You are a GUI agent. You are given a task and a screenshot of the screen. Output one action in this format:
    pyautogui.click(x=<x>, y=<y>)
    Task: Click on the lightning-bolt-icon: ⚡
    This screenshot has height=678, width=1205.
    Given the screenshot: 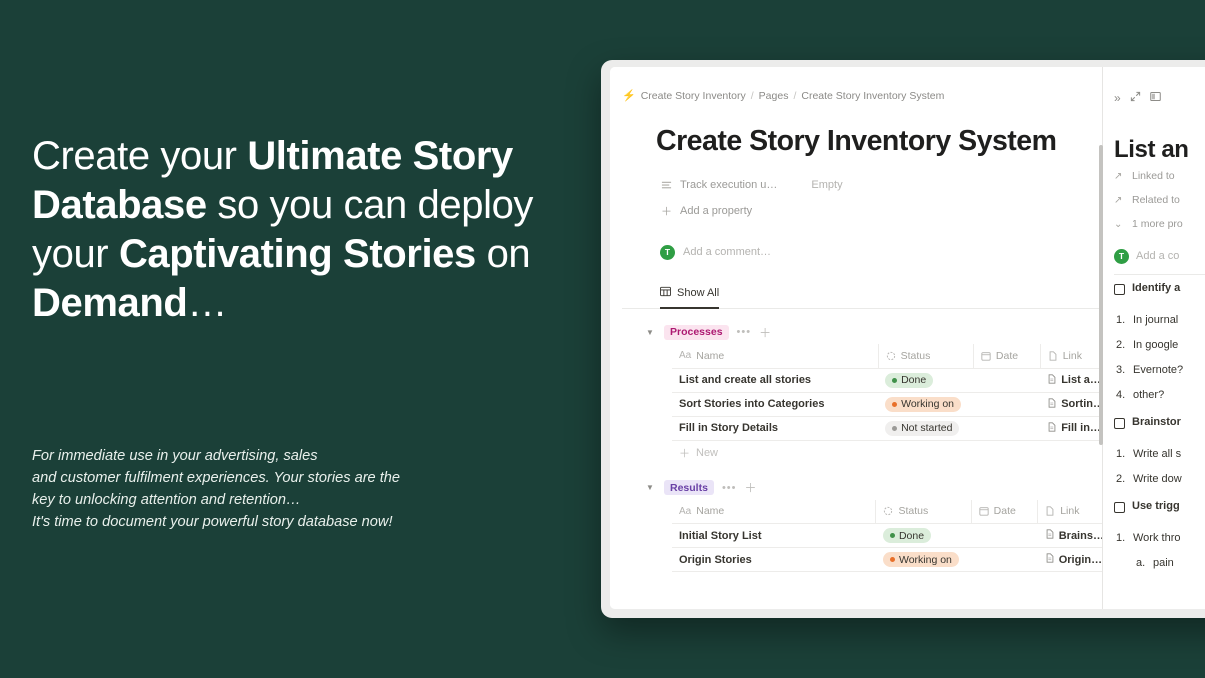 What is the action you would take?
    pyautogui.click(x=629, y=96)
    